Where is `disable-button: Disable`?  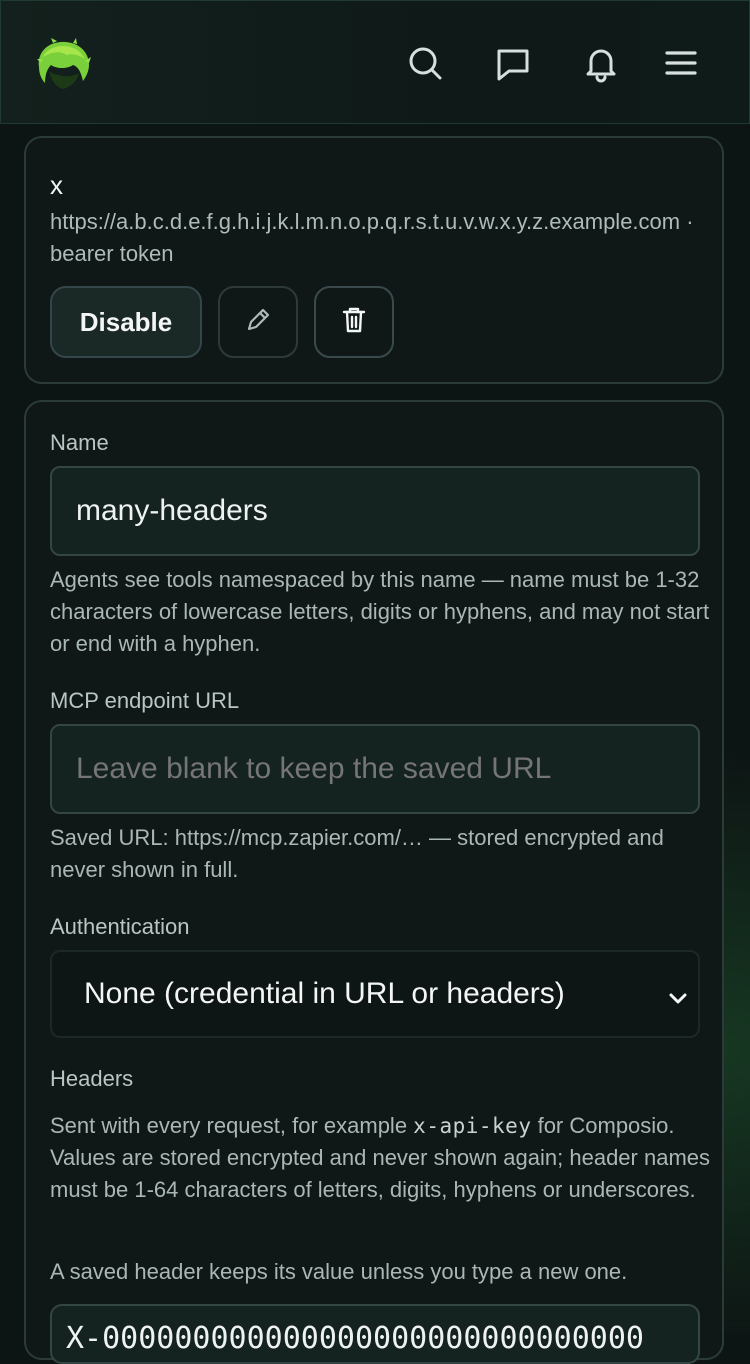 disable-button: Disable is located at coordinates (126, 322).